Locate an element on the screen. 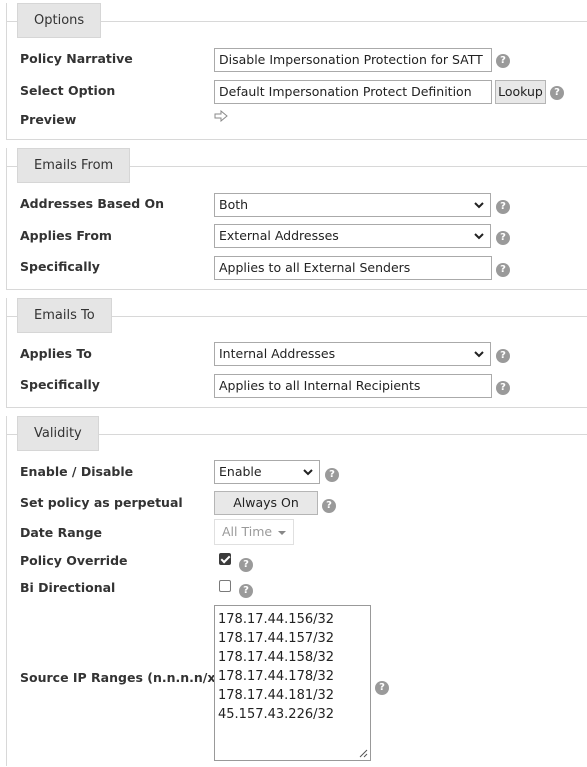  applies-from-label: Applies From is located at coordinates (66, 235).